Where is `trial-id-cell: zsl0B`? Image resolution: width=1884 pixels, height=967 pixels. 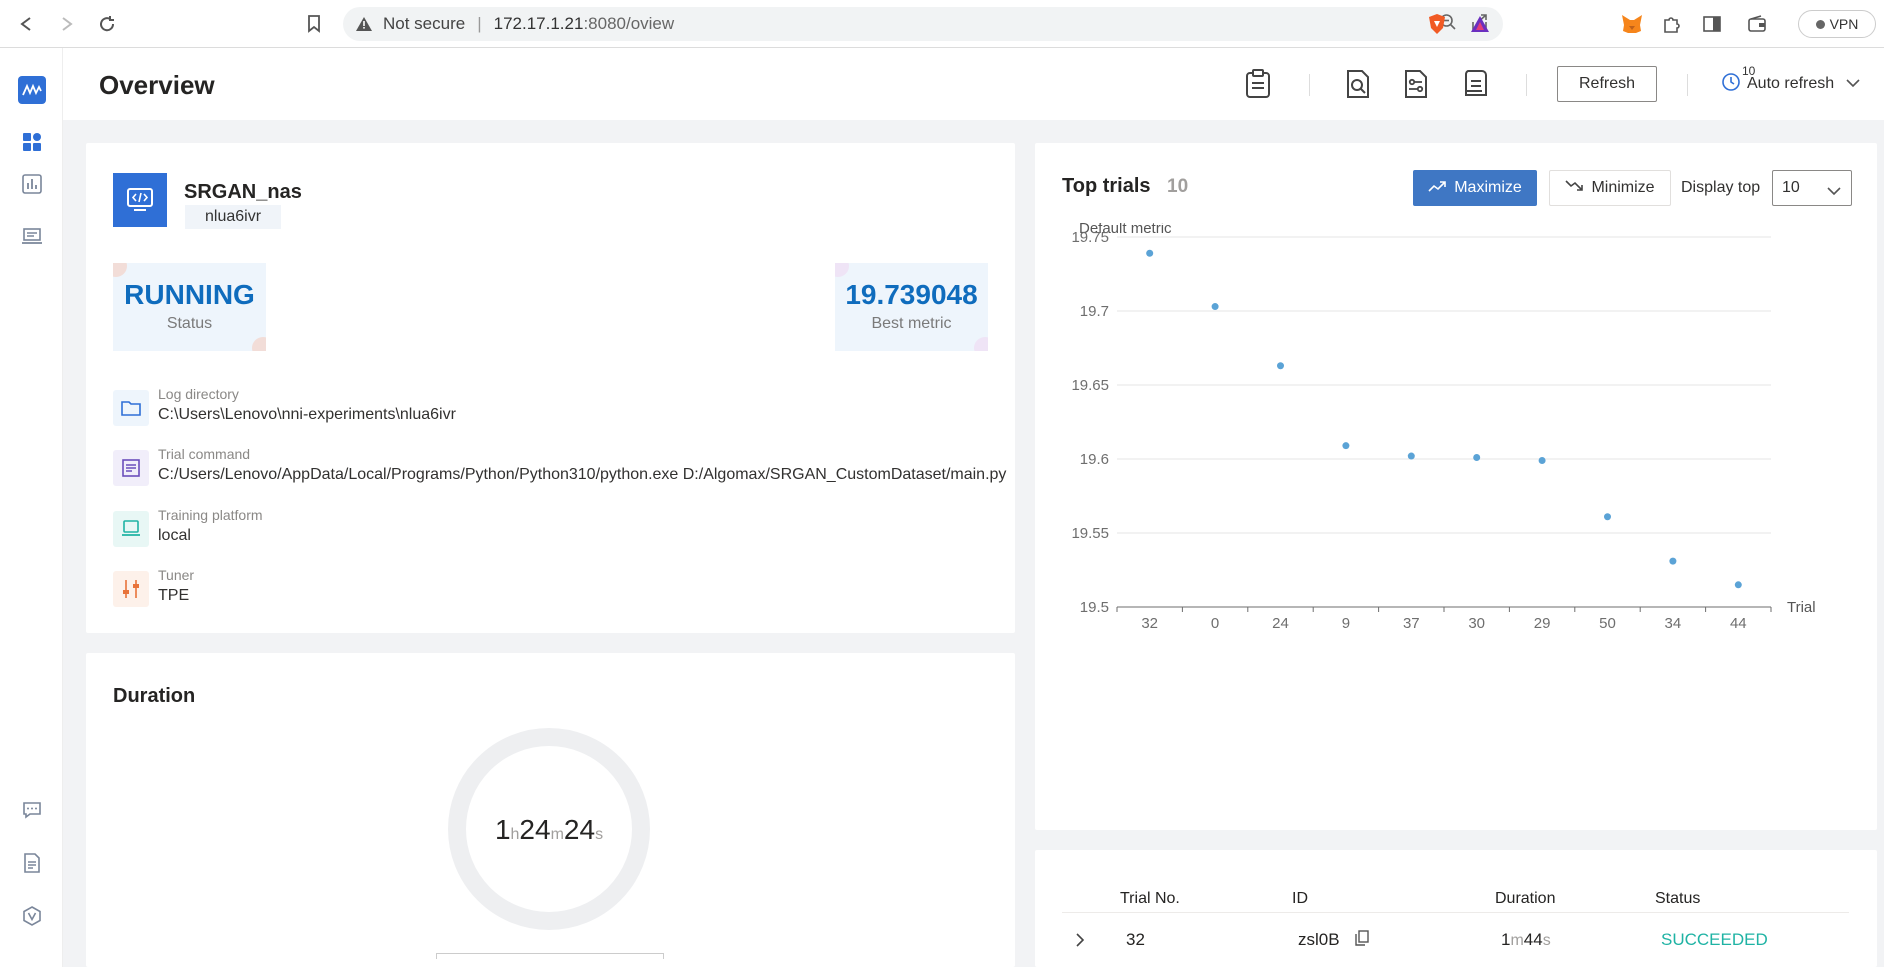
trial-id-cell: zsl0B is located at coordinates (1319, 939).